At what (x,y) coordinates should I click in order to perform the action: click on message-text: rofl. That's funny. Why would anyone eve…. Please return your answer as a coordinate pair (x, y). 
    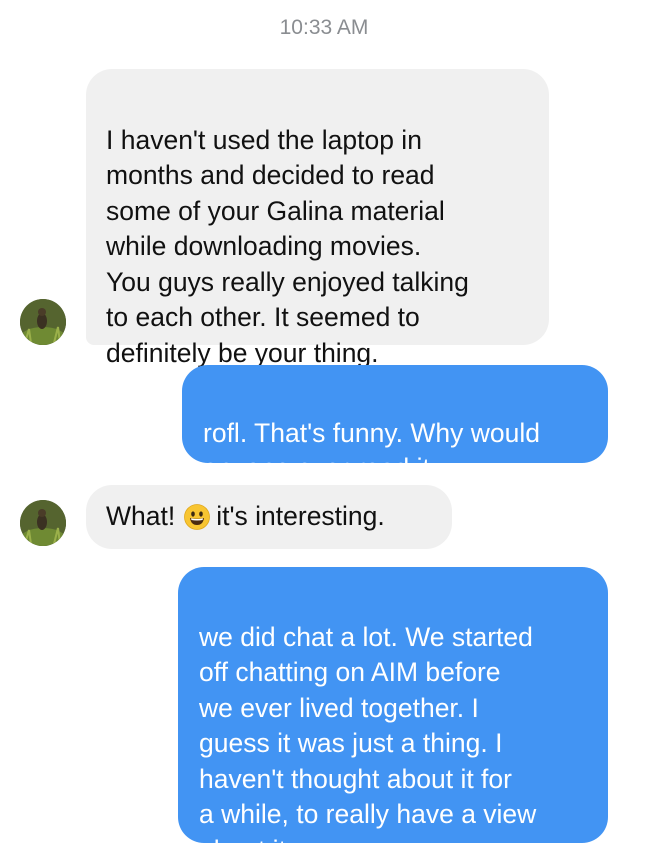
    Looking at the image, I should click on (371, 450).